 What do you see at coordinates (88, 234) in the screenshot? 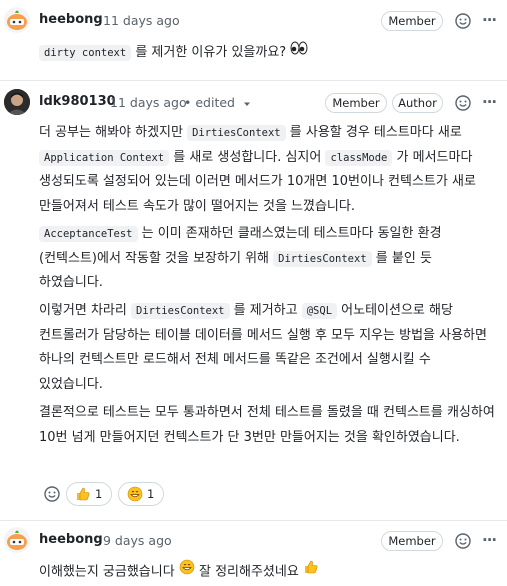
I see `inline-code: AcceptanceTest` at bounding box center [88, 234].